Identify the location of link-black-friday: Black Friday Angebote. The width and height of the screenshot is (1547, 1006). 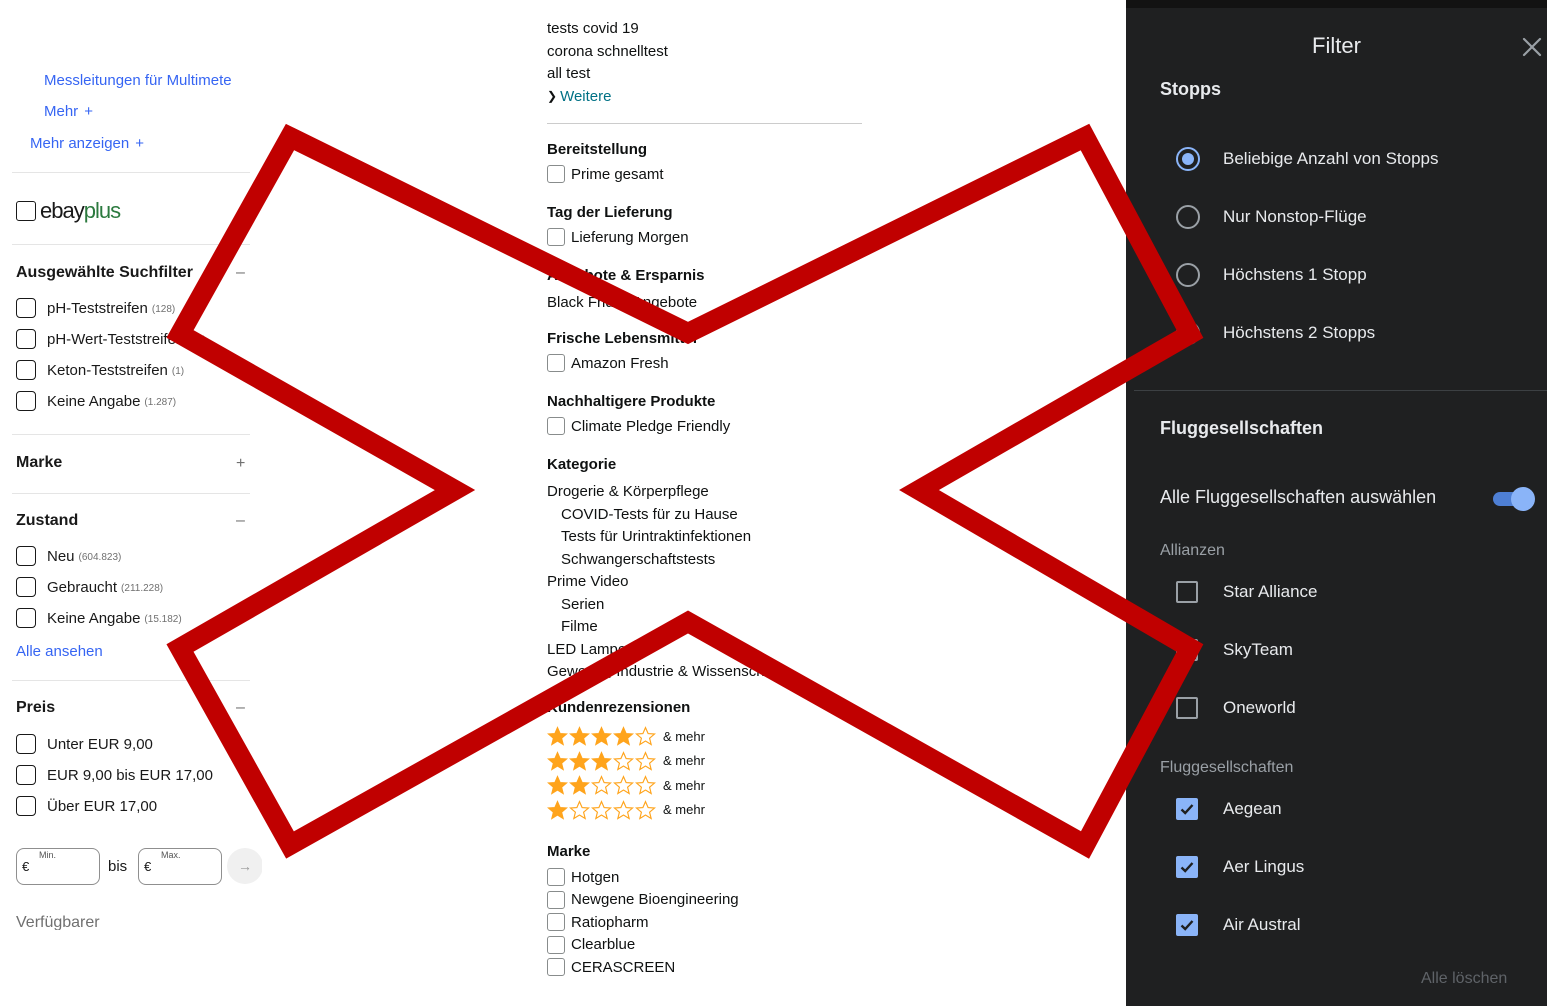
(622, 302).